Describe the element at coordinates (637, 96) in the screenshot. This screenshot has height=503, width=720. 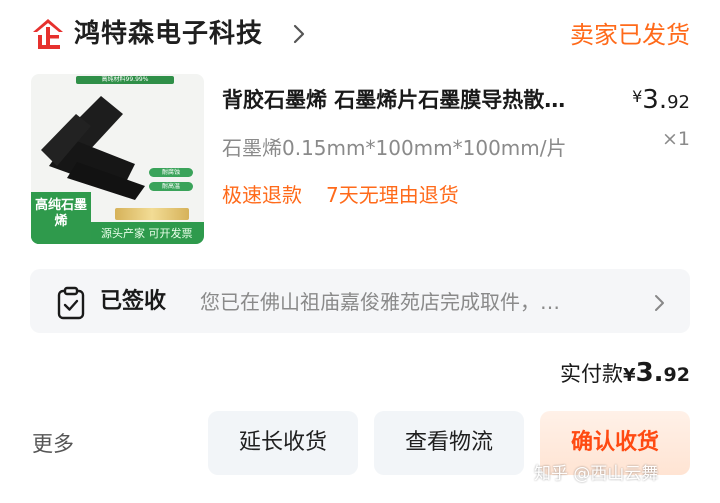
I see `price-currency: ¥` at that location.